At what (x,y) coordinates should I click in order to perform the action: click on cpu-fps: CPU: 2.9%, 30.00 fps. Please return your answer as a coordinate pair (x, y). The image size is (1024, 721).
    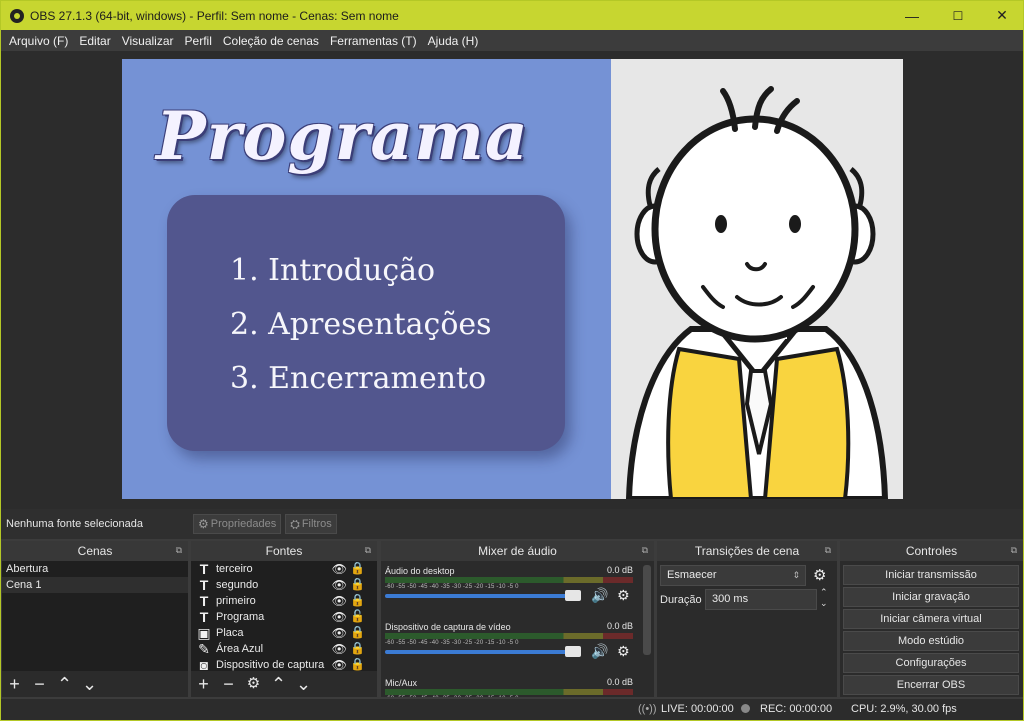
    Looking at the image, I should click on (904, 709).